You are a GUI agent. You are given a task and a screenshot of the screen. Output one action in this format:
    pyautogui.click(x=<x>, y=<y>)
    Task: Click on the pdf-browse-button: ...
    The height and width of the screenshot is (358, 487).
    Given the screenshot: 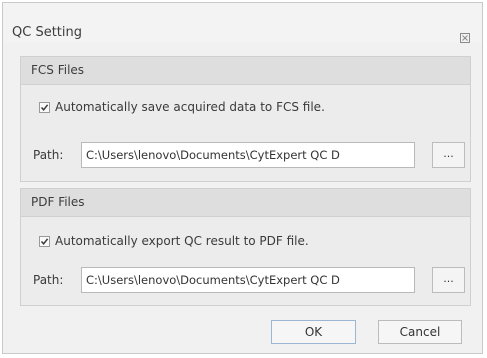 What is the action you would take?
    pyautogui.click(x=448, y=280)
    